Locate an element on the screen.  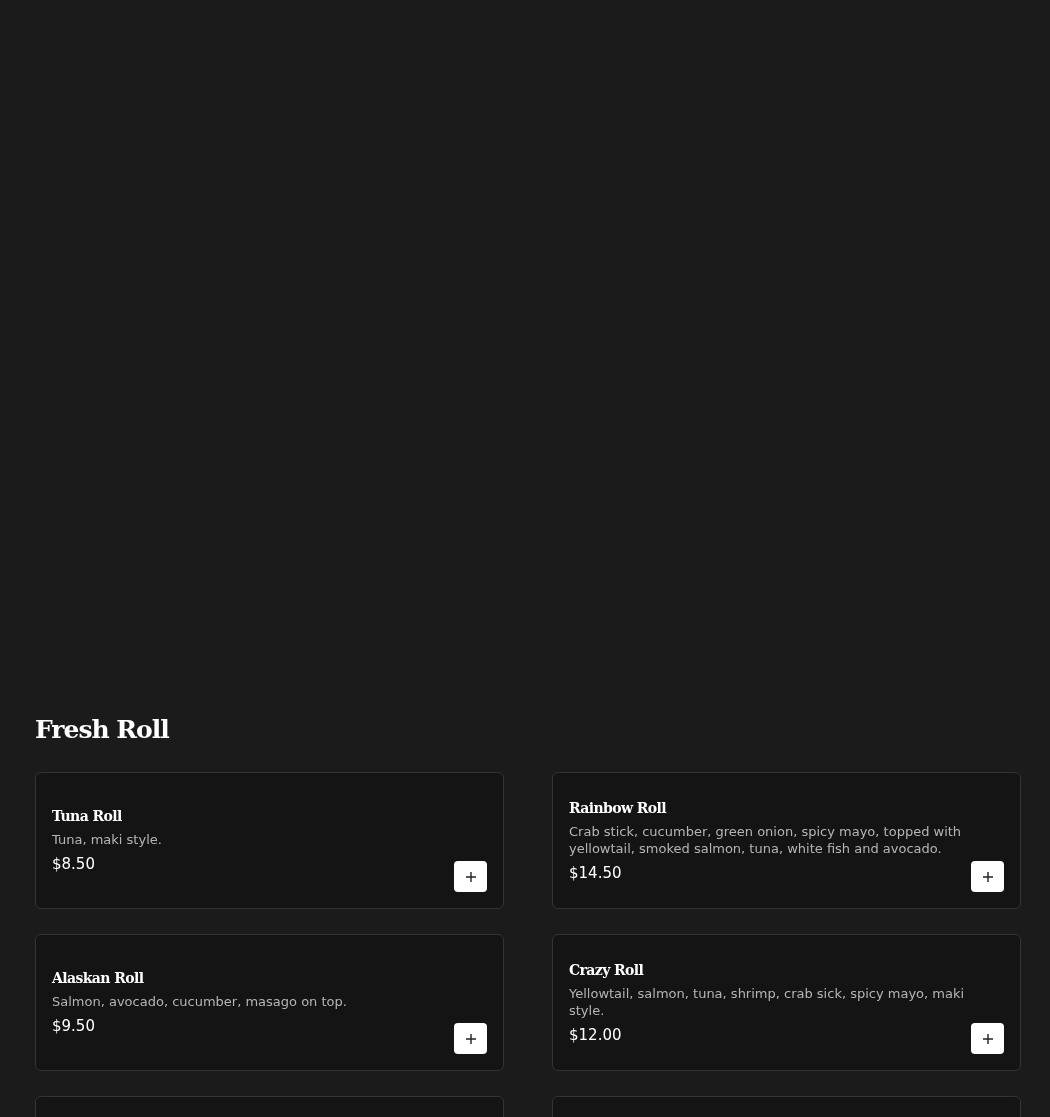
item-price: $14.50 is located at coordinates (595, 872).